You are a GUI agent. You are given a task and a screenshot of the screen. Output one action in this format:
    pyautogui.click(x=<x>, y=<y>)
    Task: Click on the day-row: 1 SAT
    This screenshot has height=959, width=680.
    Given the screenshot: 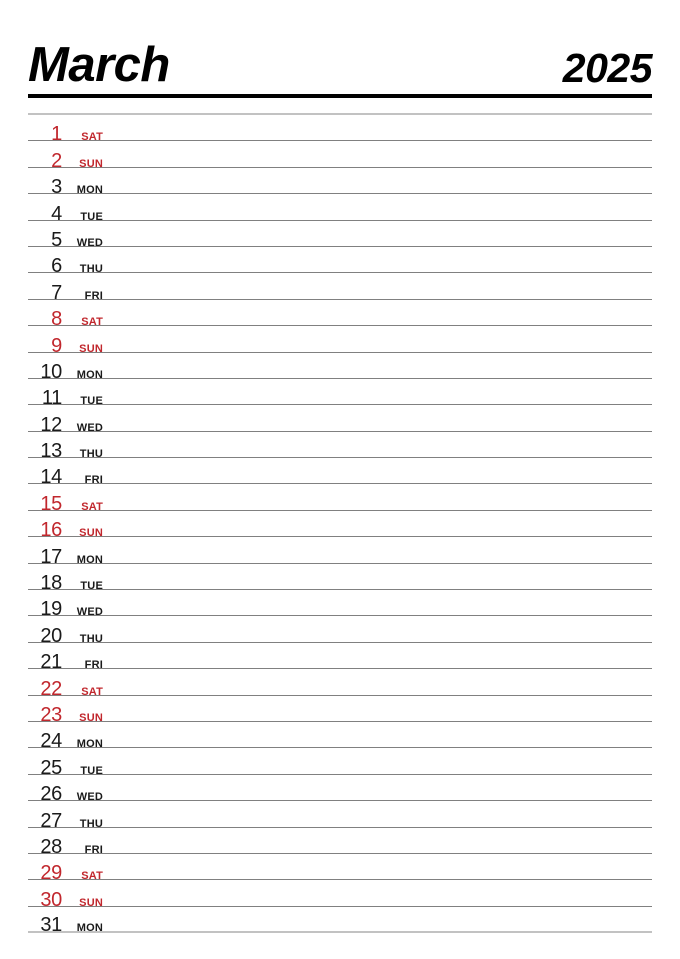 What is the action you would take?
    pyautogui.click(x=340, y=130)
    